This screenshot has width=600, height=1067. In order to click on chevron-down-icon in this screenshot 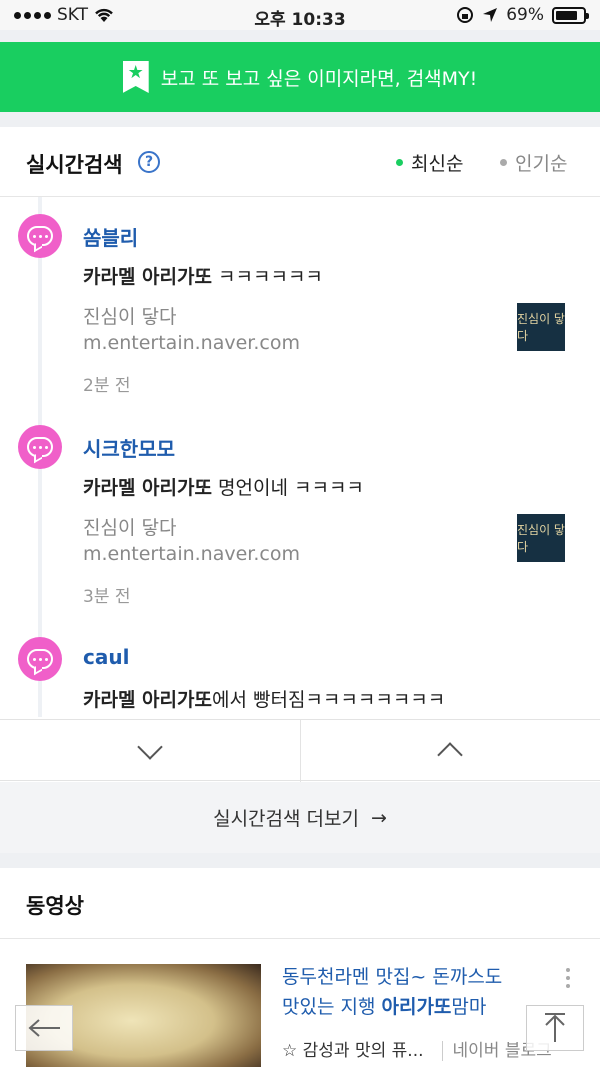, I will do `click(150, 747)`.